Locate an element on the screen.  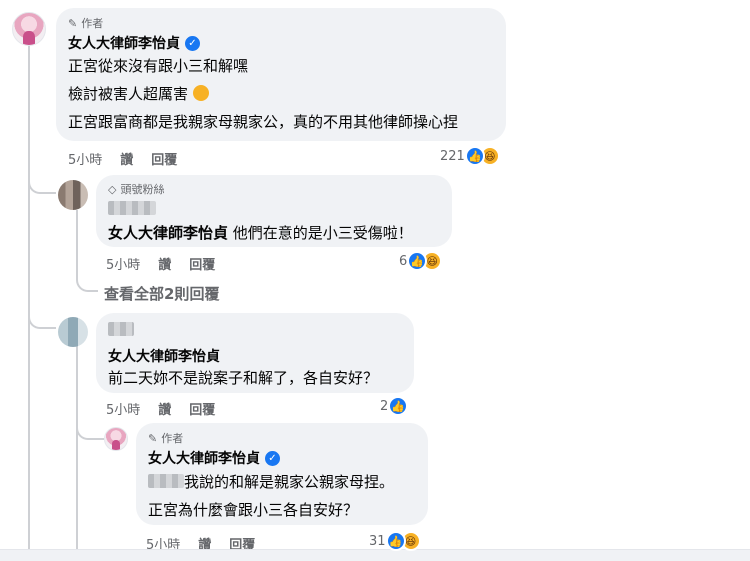
thread-line-comment2 is located at coordinates (77, 447).